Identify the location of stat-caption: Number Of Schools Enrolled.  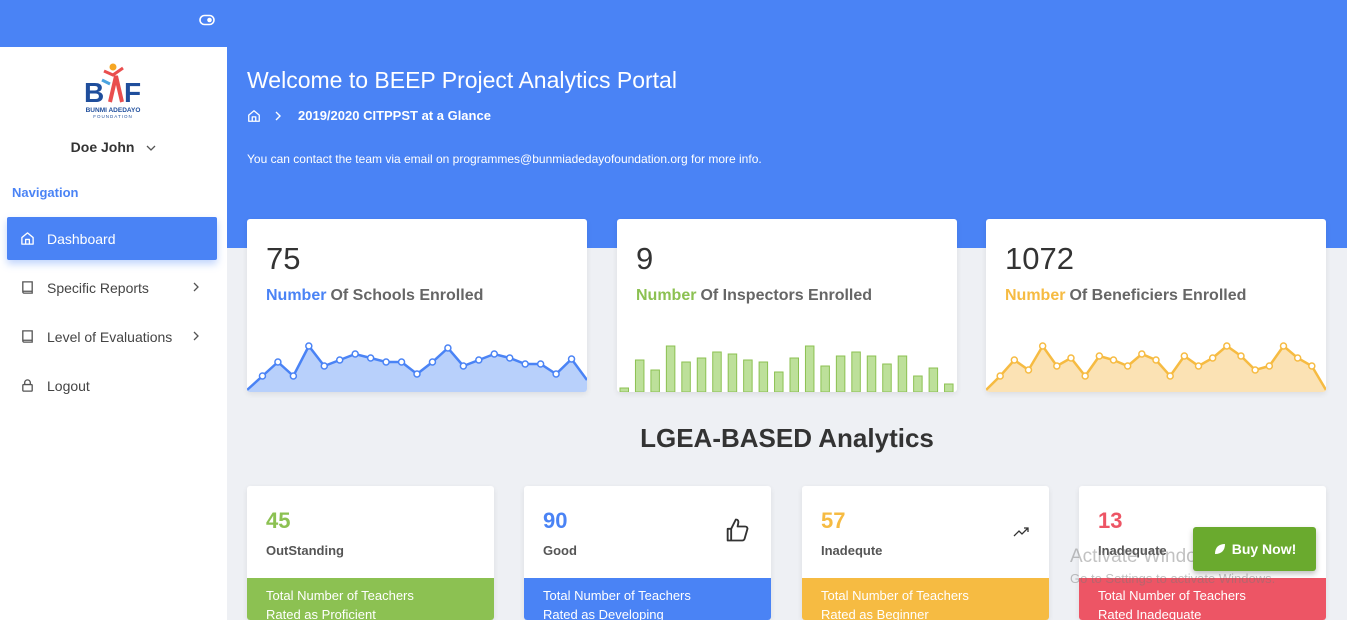
(375, 295).